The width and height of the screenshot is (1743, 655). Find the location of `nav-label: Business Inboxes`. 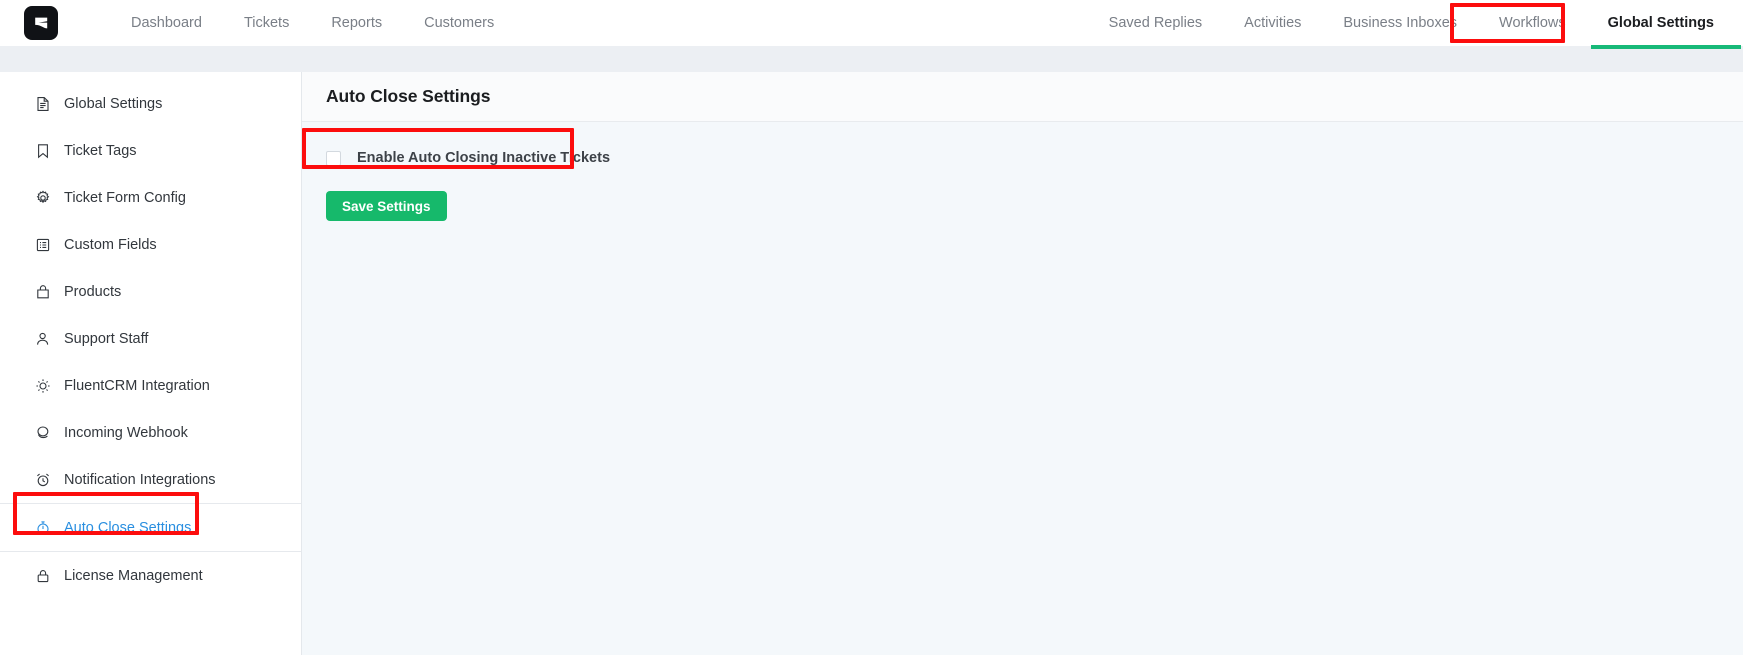

nav-label: Business Inboxes is located at coordinates (1400, 23).